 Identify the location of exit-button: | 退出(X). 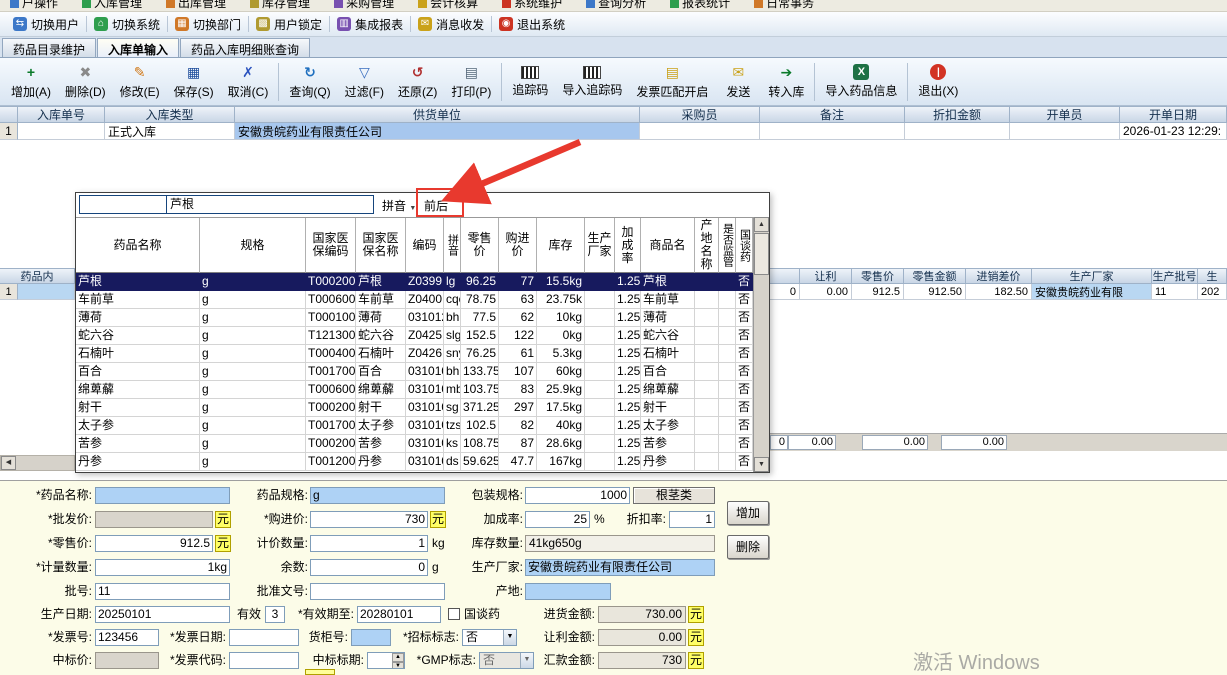
(938, 82).